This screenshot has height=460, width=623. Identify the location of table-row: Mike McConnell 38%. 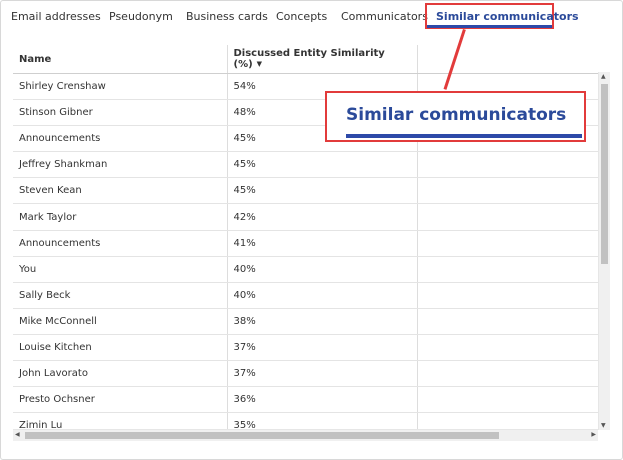
(305, 321).